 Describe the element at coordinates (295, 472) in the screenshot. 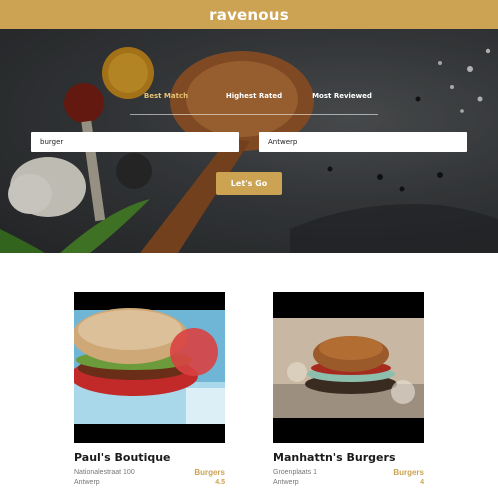

I see `business-street: Groenplaats 1` at that location.